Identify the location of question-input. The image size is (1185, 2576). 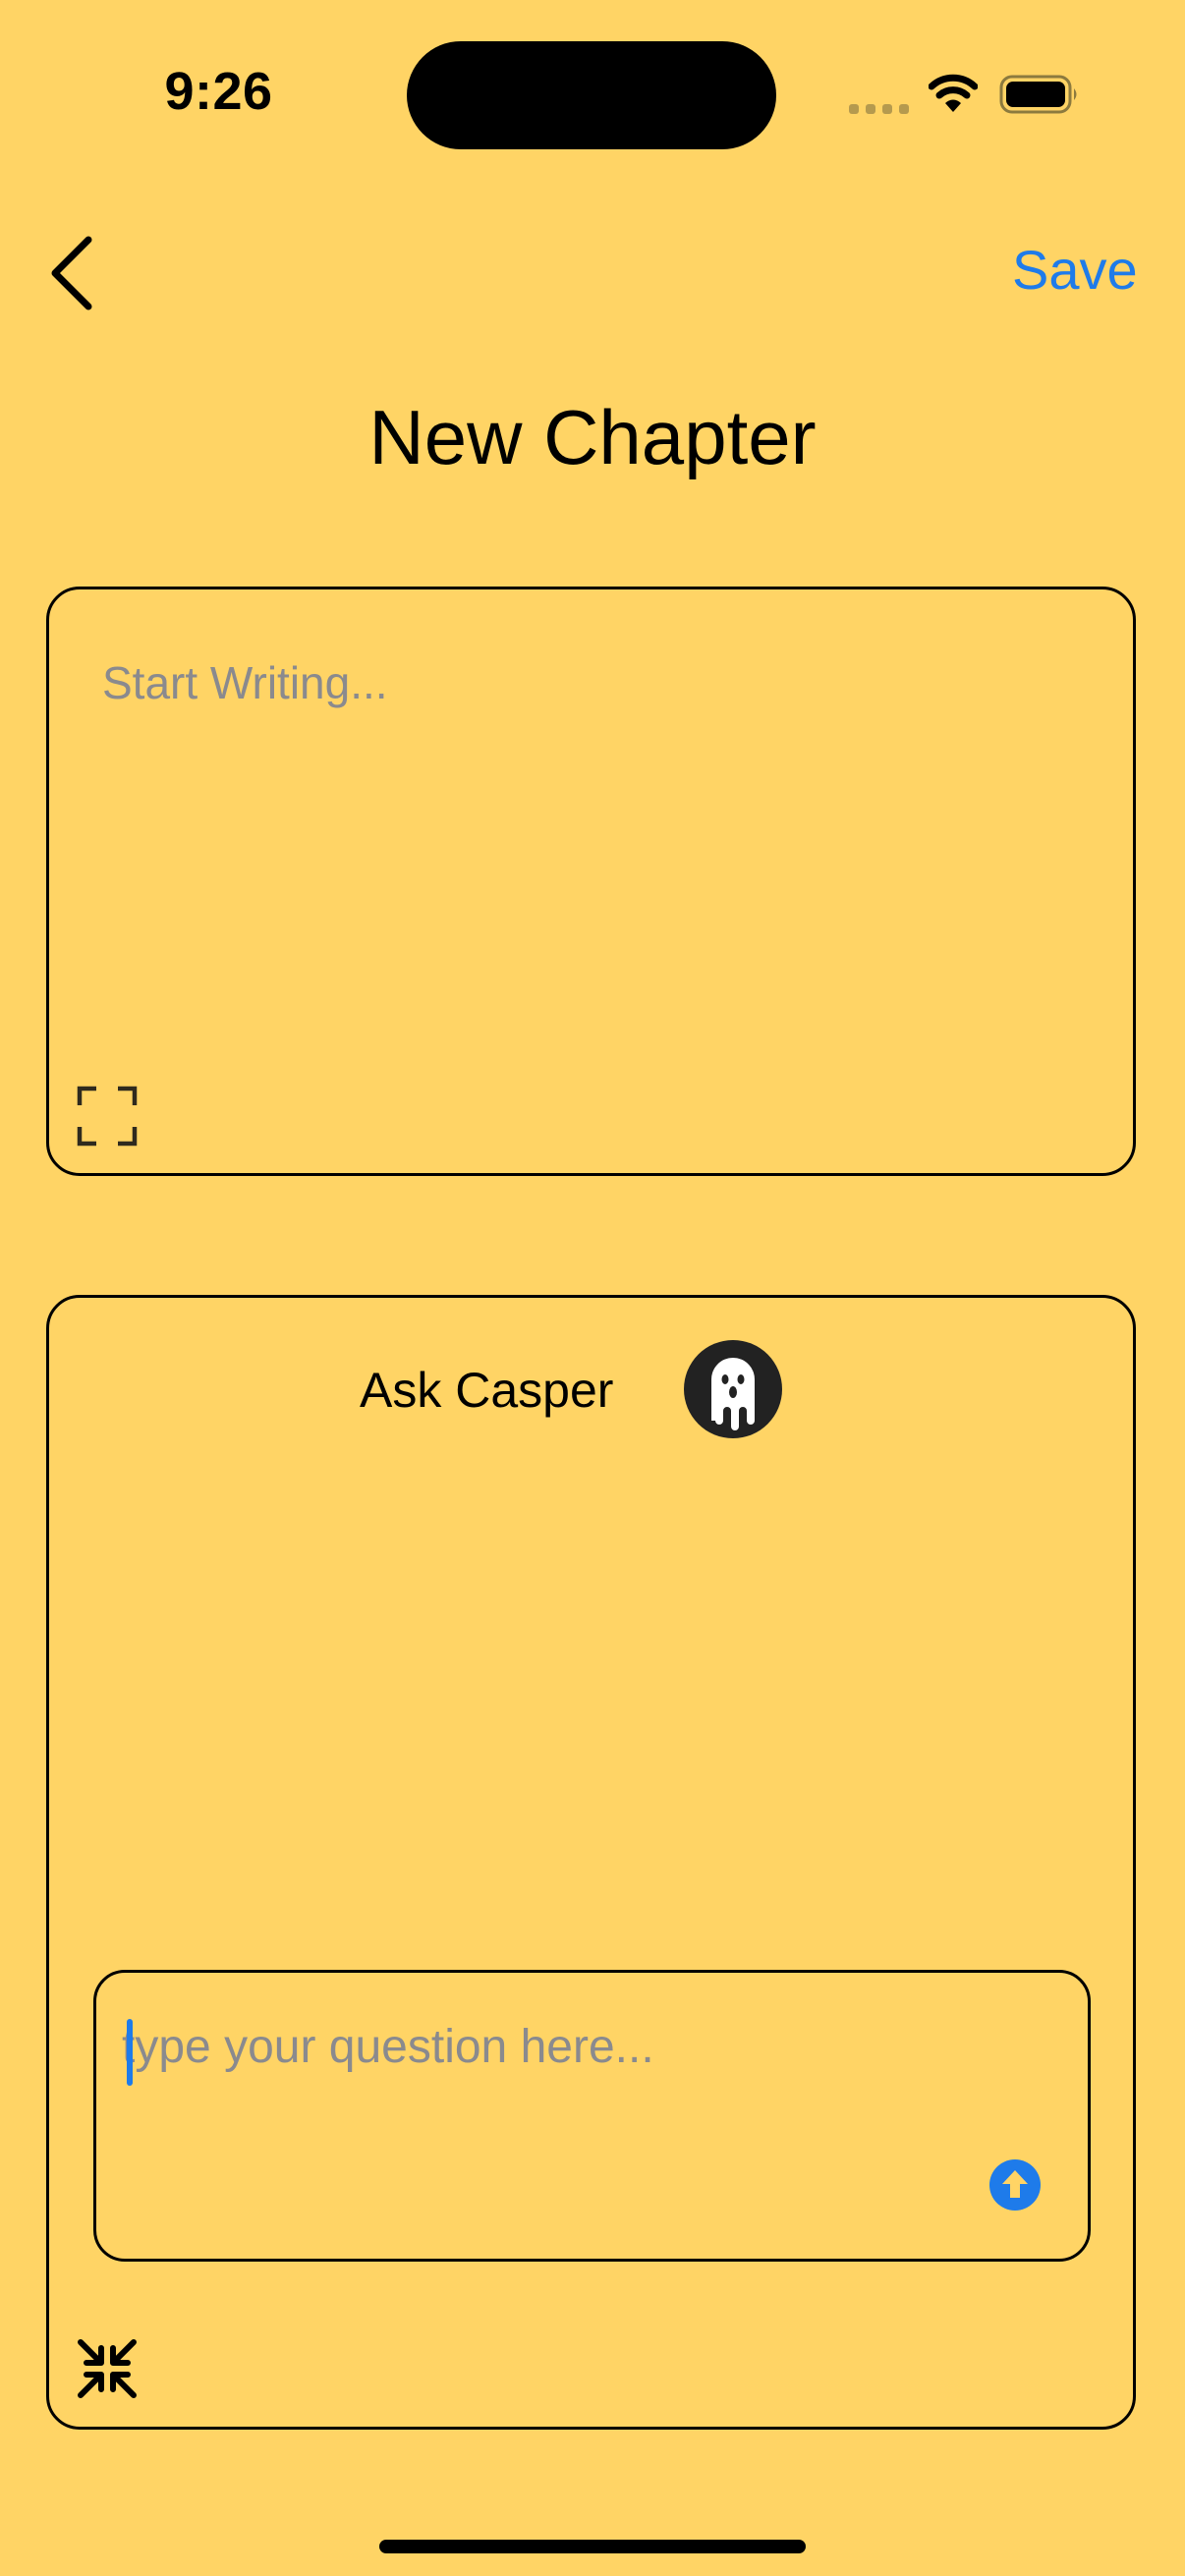
(592, 2116).